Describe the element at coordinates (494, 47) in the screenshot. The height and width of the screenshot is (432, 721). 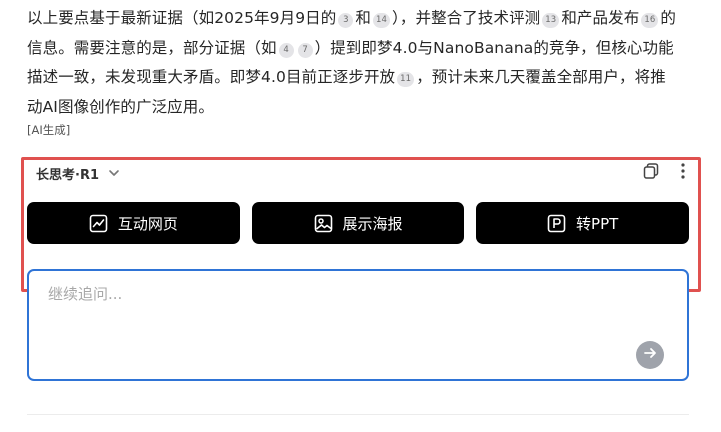
I see `answer-text-segment: ）提到即梦4.0与NanoBanana的竞争，但核心功能` at that location.